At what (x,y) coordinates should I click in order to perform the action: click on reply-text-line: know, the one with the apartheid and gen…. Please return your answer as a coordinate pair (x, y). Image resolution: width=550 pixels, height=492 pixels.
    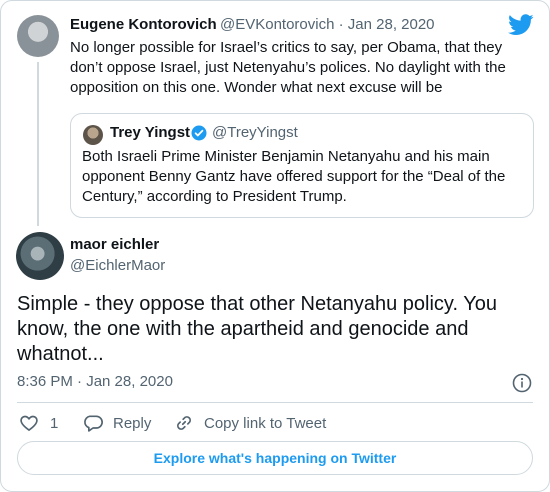
    Looking at the image, I should click on (243, 329).